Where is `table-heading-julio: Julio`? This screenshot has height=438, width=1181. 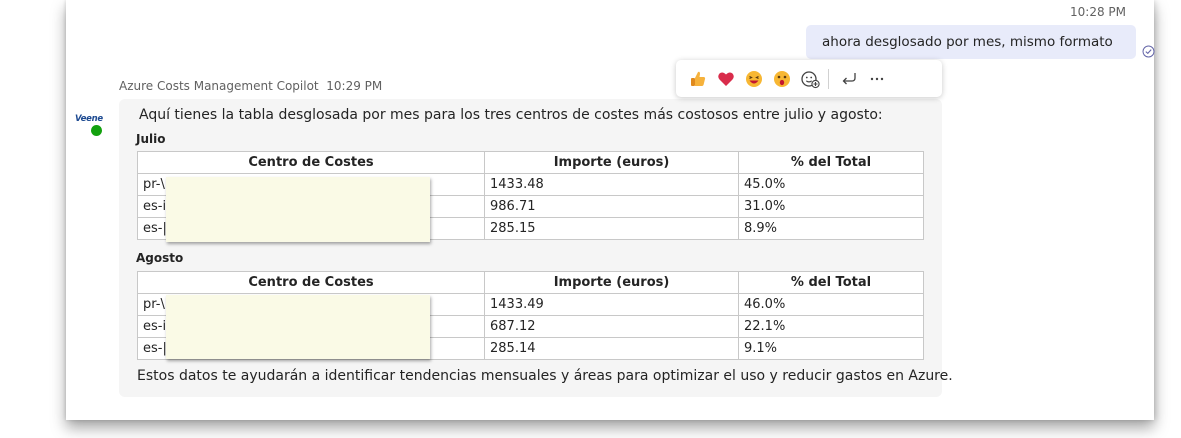 table-heading-julio: Julio is located at coordinates (151, 139).